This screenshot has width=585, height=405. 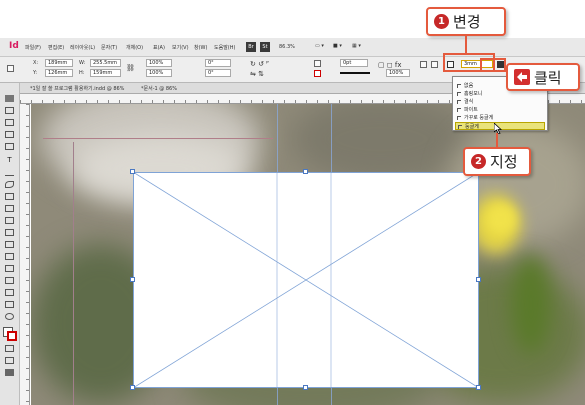 I want to click on margin-guide, so click(x=158, y=138).